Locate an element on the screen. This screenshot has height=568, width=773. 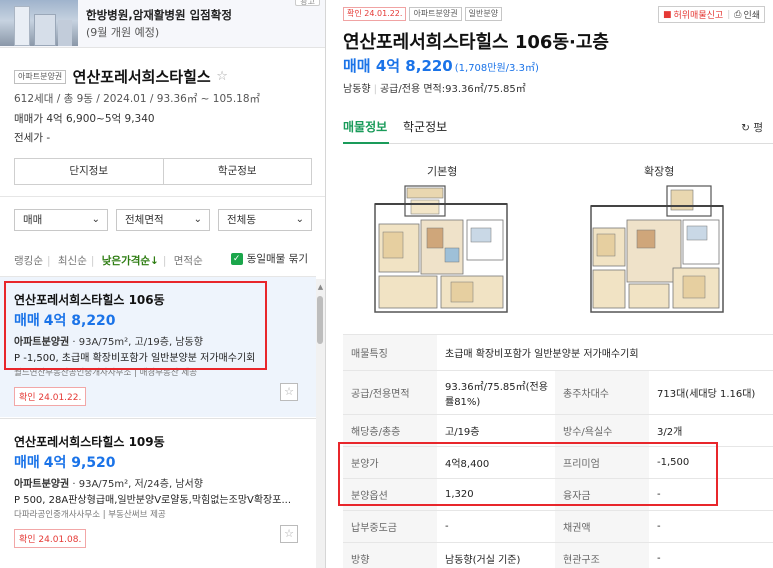
detail-price: 매매 4억 8,220 (1,708만원/3.3㎡) is located at coordinates (441, 66).